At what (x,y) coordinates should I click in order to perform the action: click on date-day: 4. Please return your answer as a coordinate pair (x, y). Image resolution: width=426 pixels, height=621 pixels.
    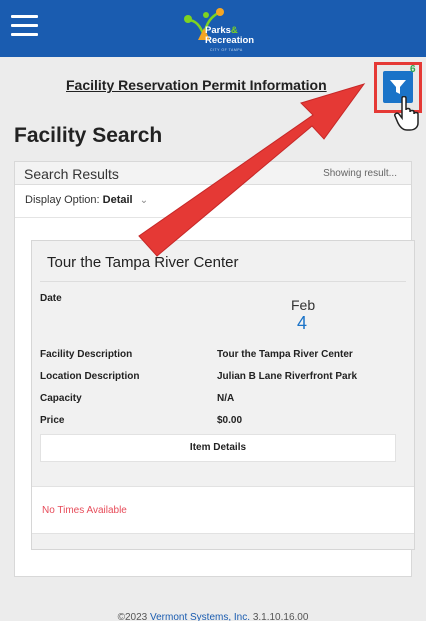
    Looking at the image, I should click on (302, 323).